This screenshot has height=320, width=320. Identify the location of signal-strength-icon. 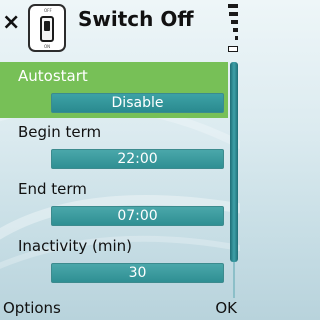
(233, 27).